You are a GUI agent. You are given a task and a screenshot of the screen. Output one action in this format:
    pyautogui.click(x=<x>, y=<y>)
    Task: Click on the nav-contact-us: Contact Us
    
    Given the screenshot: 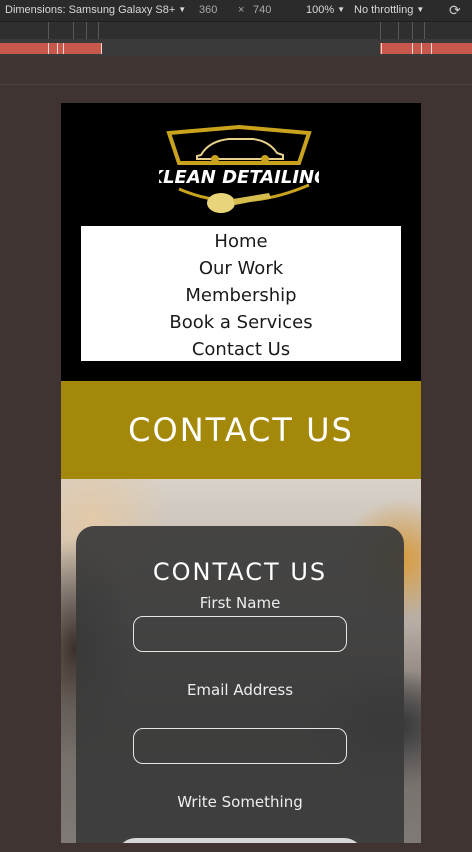 What is the action you would take?
    pyautogui.click(x=241, y=349)
    